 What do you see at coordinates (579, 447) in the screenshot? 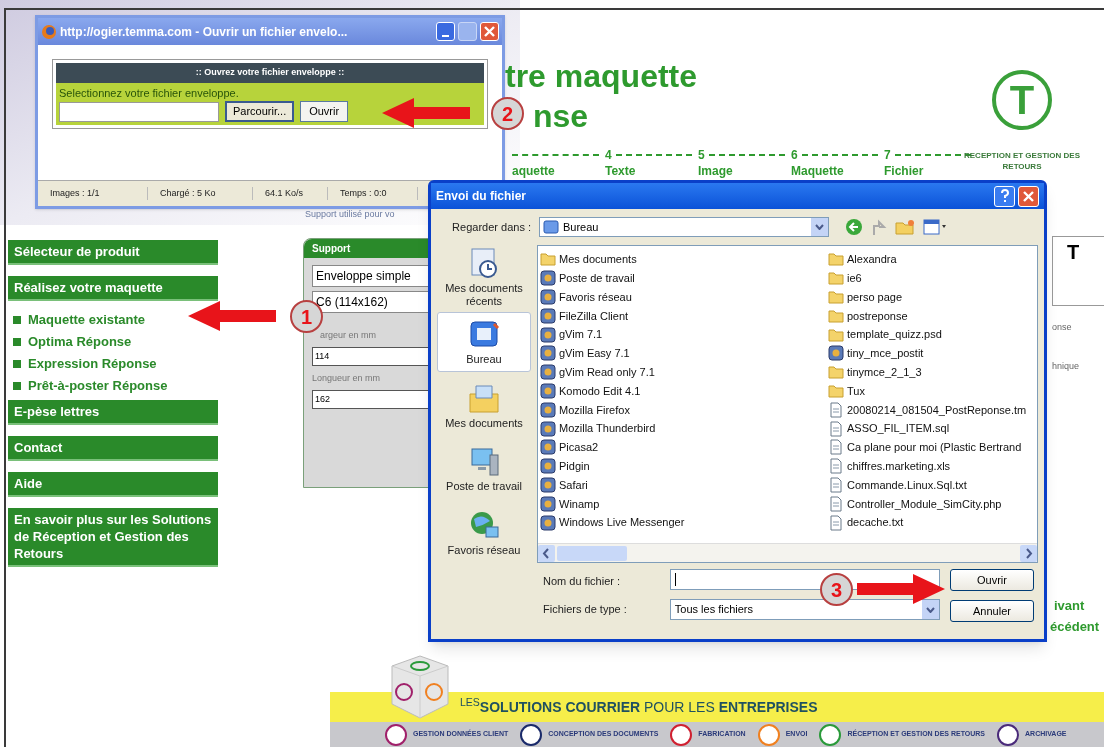
I see `file-name: Picasa2` at bounding box center [579, 447].